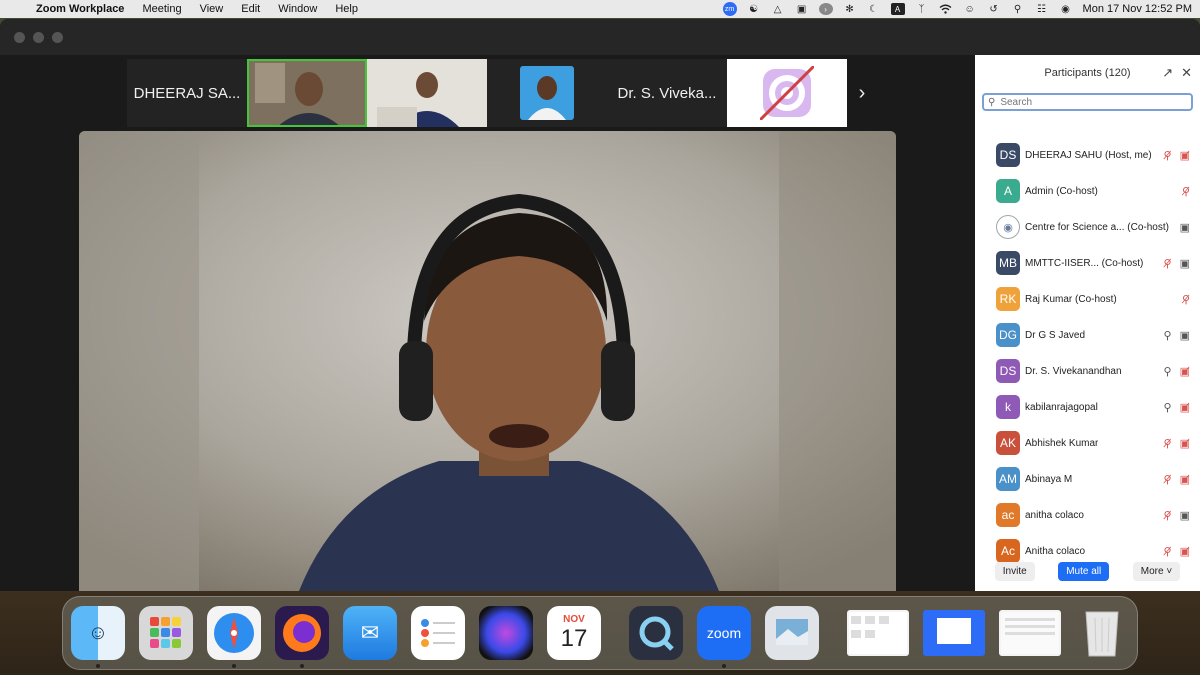 The width and height of the screenshot is (1200, 675). I want to click on chatgpt-icon: ✻, so click(850, 9).